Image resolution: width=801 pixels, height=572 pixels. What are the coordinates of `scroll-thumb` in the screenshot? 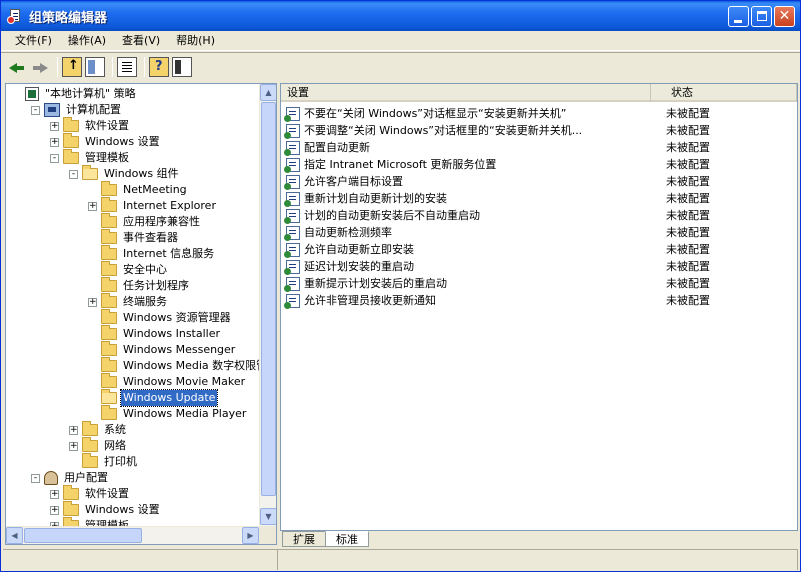 It's located at (268, 299).